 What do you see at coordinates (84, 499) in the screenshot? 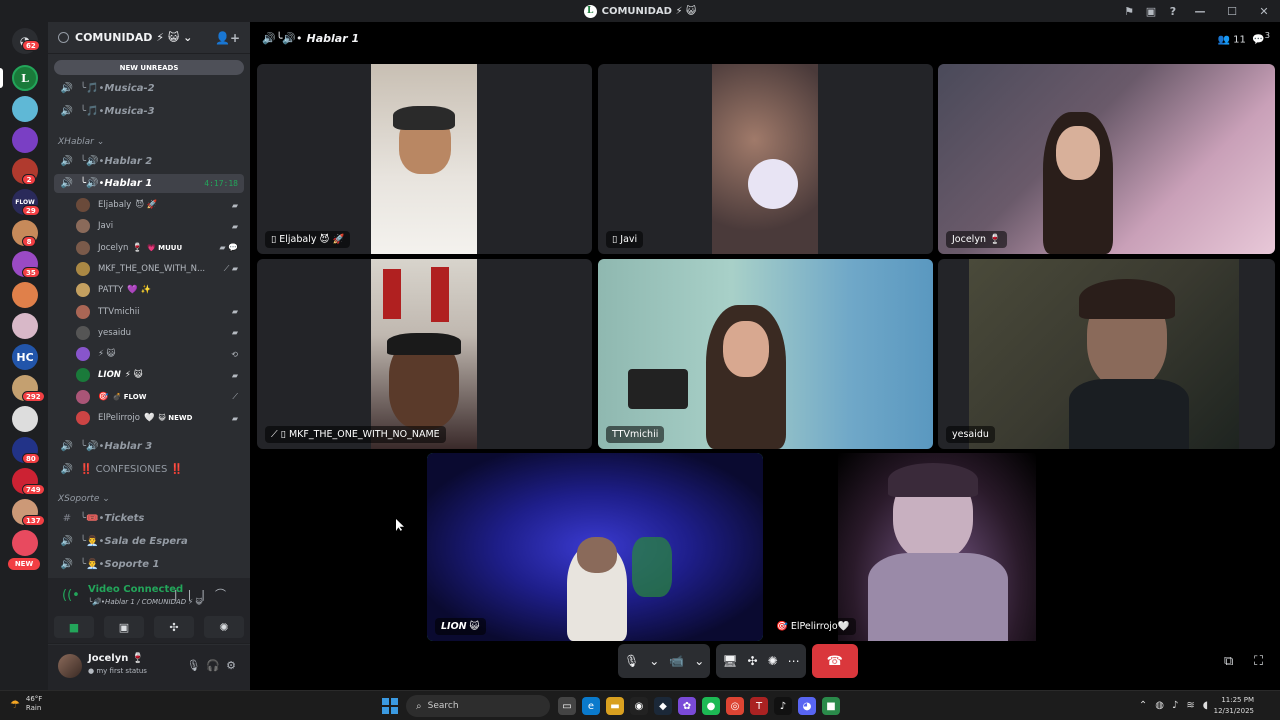
I see `category-soporte: XSoporte ⌄` at bounding box center [84, 499].